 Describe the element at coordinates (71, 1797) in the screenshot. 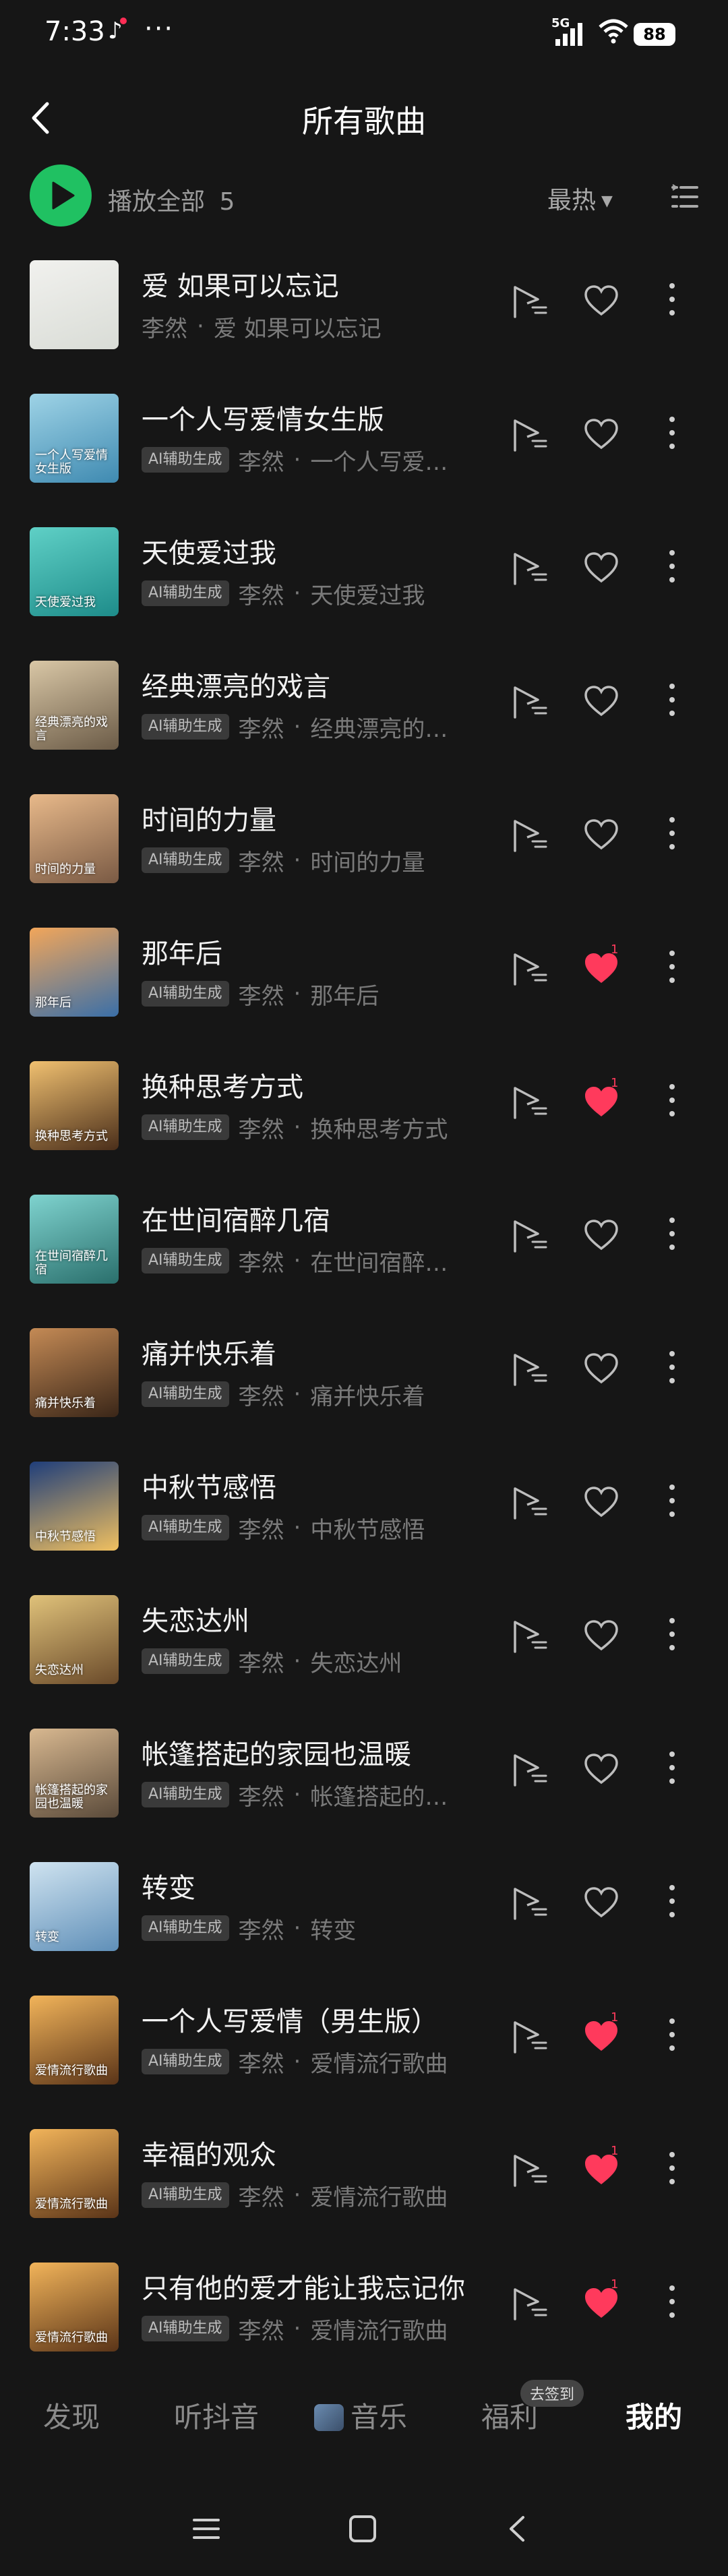

I see `cover-caption: 帐篷搭起的家园也温暖` at that location.